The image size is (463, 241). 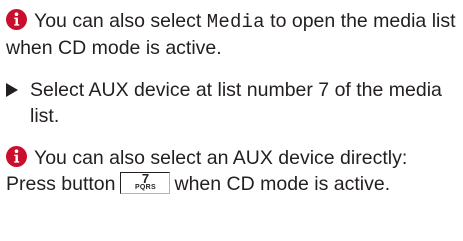 I want to click on media-softkey-label: Media, so click(x=235, y=22).